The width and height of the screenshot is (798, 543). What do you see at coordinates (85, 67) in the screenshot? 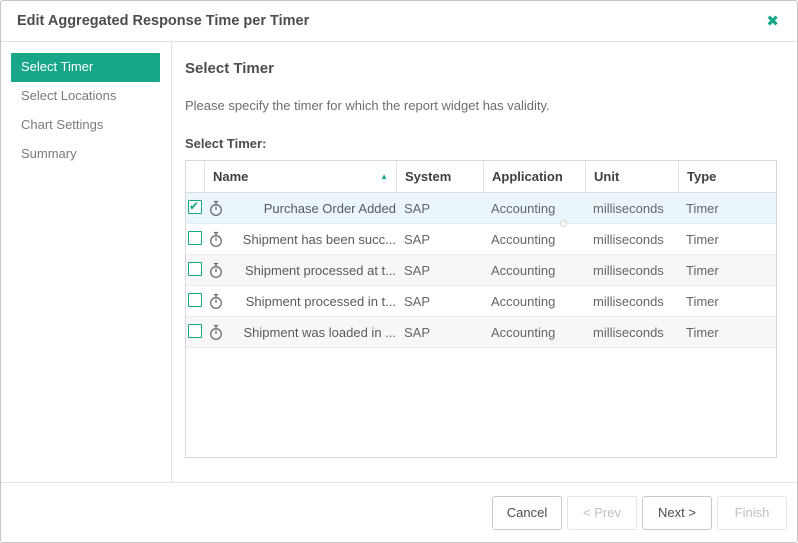
I see `sidebar-item-select-timer: Select Timer` at bounding box center [85, 67].